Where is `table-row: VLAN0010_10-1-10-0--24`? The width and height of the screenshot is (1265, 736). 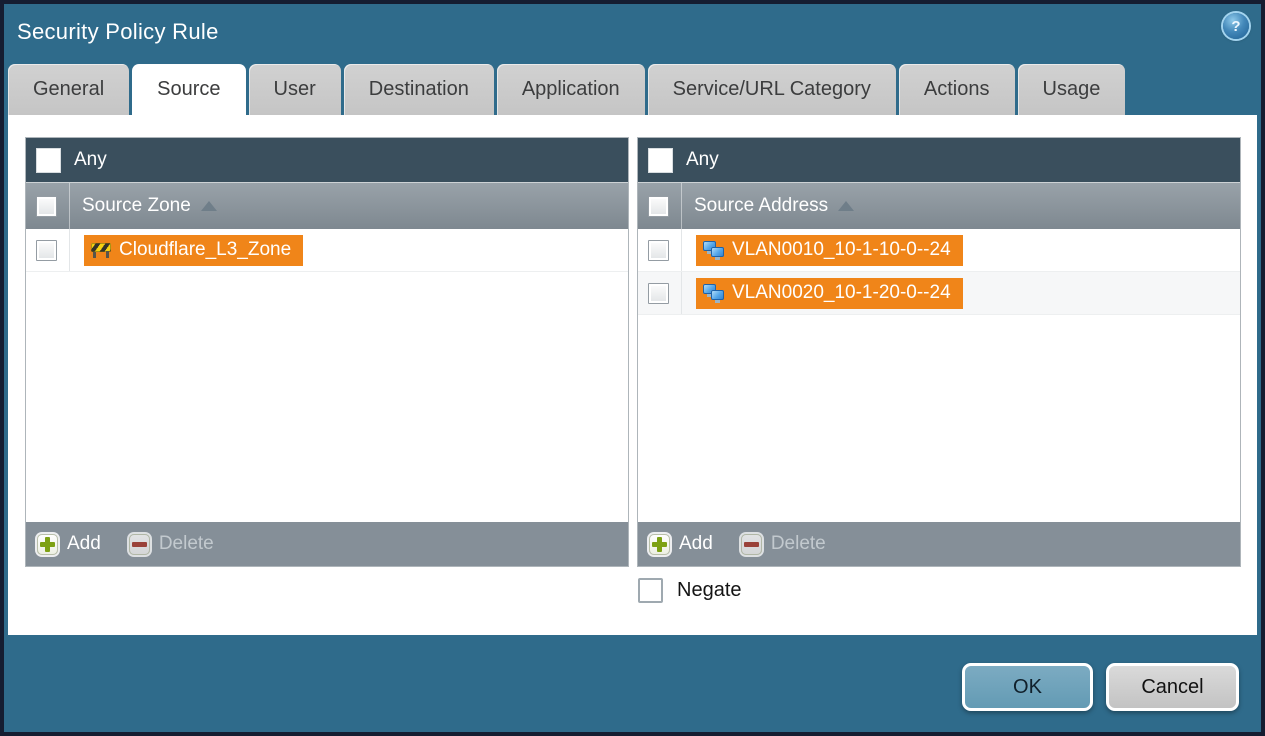
table-row: VLAN0010_10-1-10-0--24 is located at coordinates (939, 250).